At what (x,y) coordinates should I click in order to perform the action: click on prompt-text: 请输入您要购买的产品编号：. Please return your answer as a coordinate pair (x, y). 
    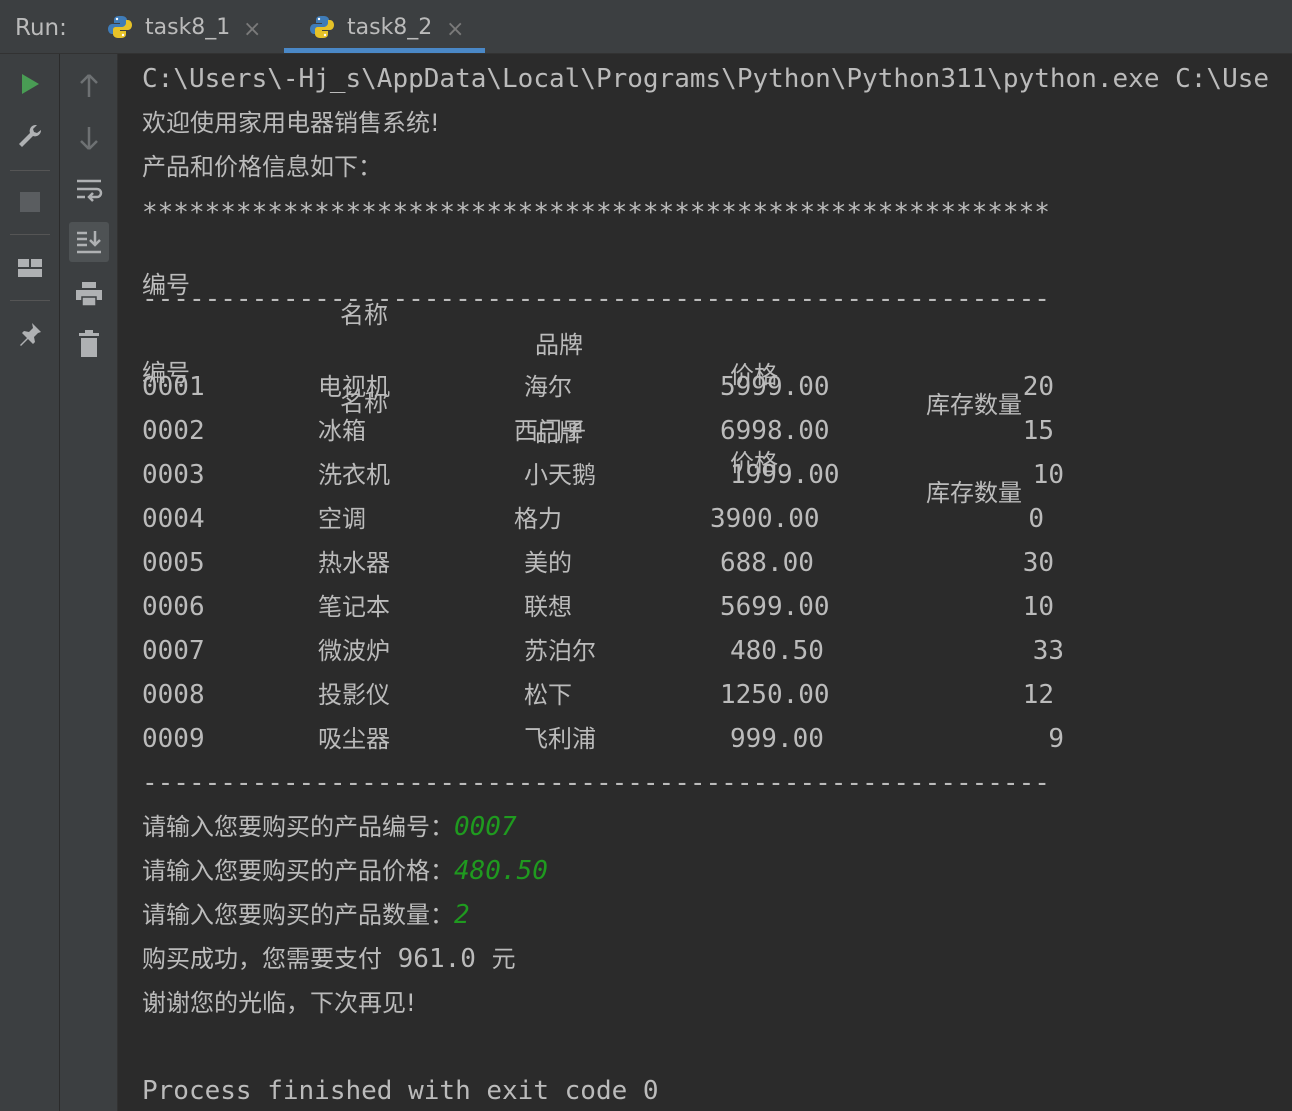
    Looking at the image, I should click on (298, 827).